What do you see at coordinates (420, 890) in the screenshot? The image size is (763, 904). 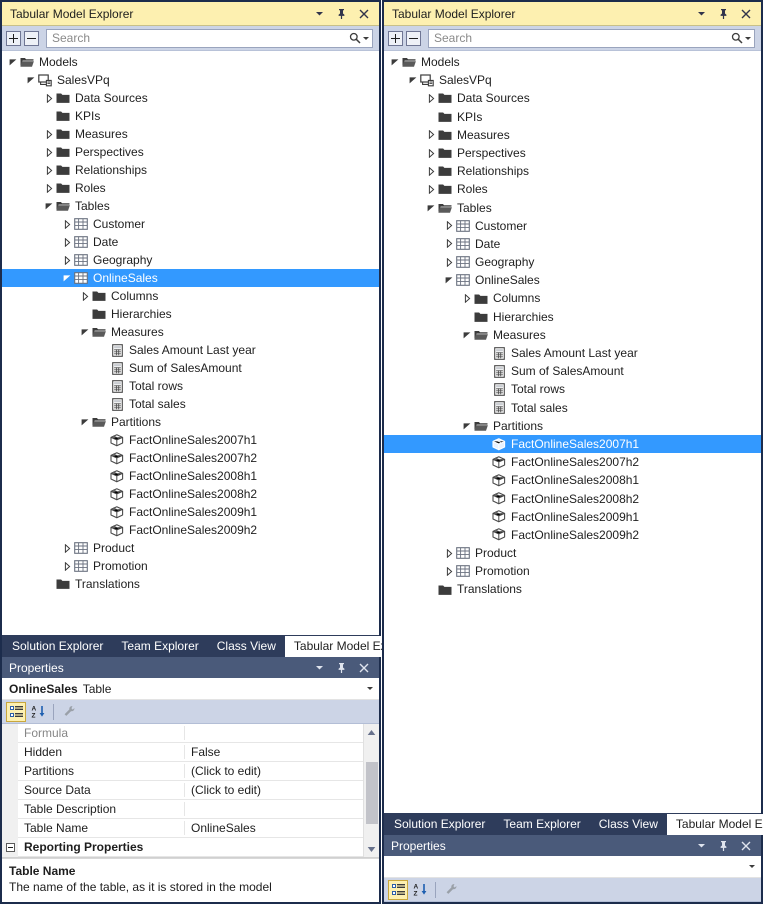 I see `alphabetical-sort-icon: A Z` at bounding box center [420, 890].